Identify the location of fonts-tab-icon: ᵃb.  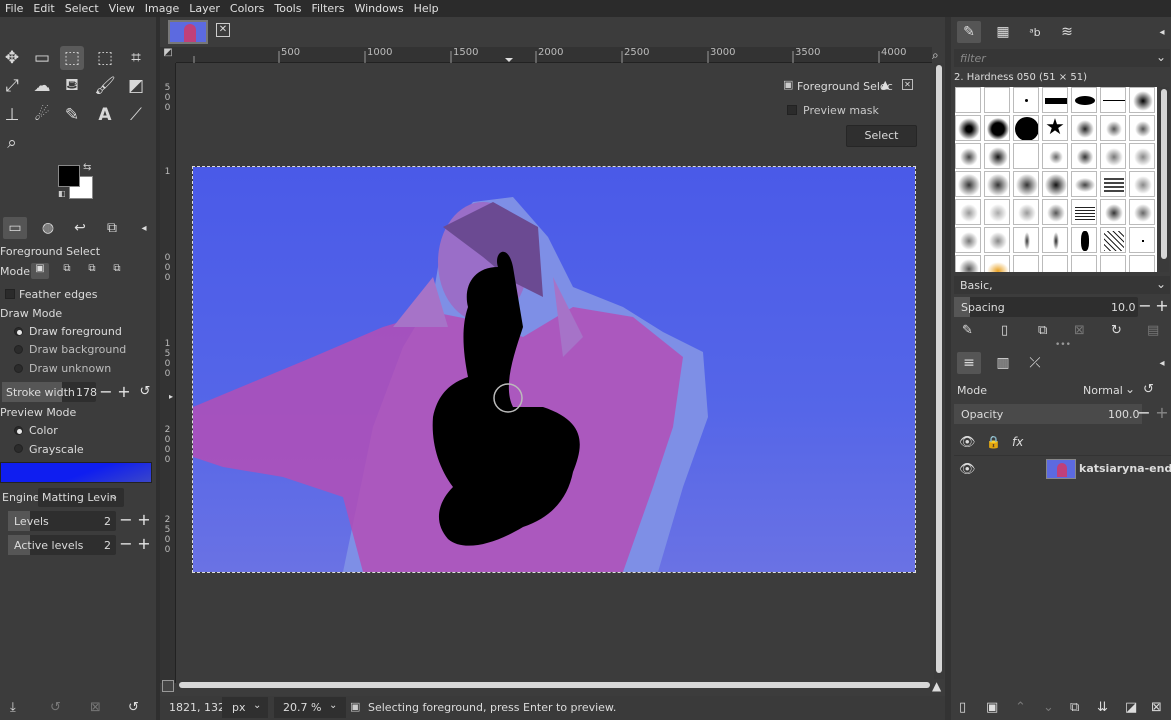
(1035, 32).